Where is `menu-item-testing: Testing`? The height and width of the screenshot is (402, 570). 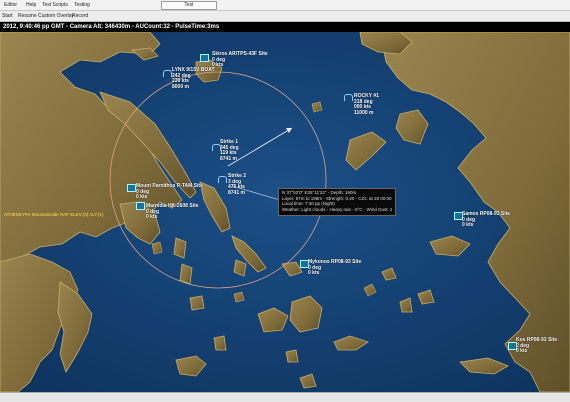
menu-item-testing: Testing is located at coordinates (82, 5).